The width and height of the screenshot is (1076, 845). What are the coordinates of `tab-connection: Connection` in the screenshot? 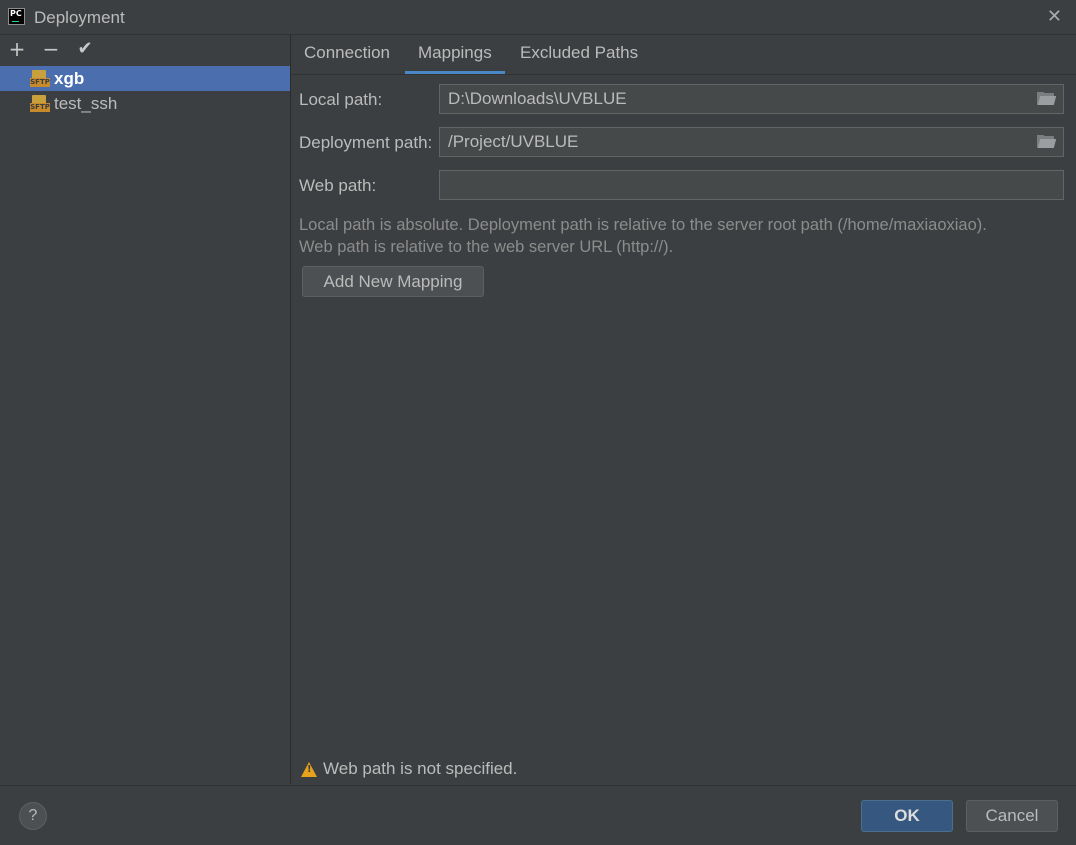 It's located at (347, 54).